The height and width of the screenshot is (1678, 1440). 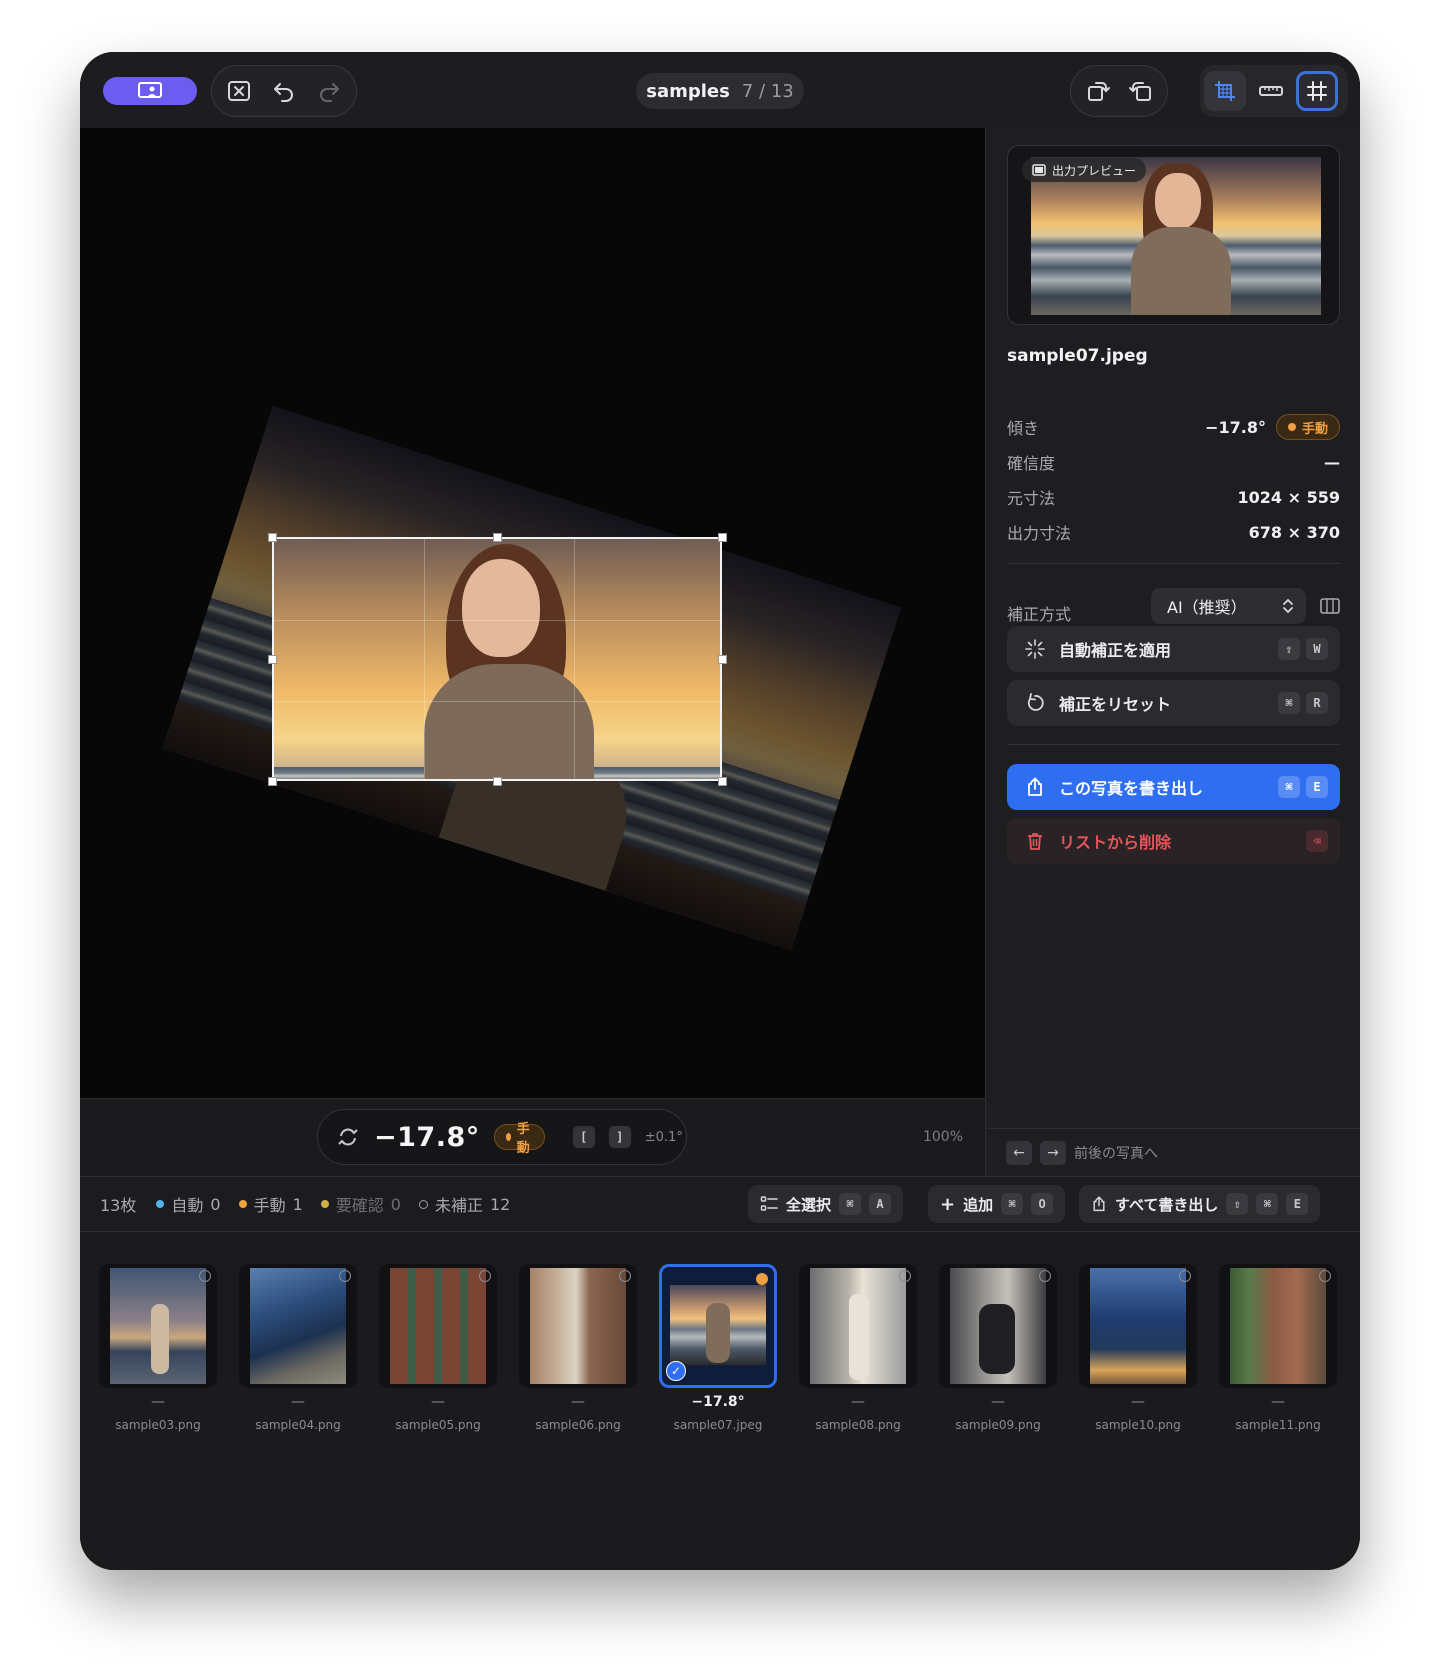 I want to click on rotate-reset-button, so click(x=348, y=1137).